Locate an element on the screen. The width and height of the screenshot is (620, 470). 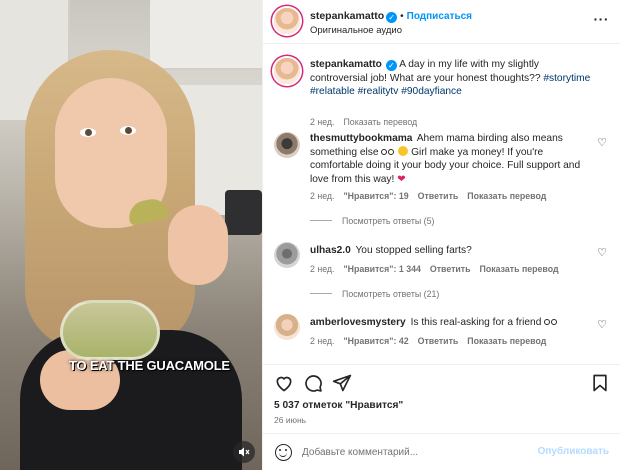
comment-icon-glyph is located at coordinates (313, 383).